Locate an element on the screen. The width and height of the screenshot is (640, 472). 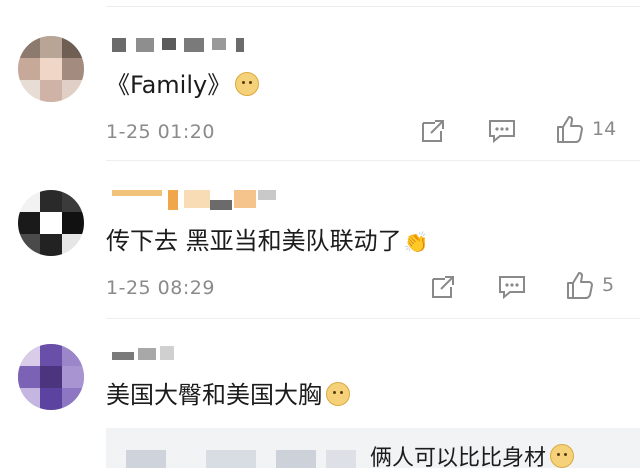
like-button: 14 is located at coordinates (586, 129).